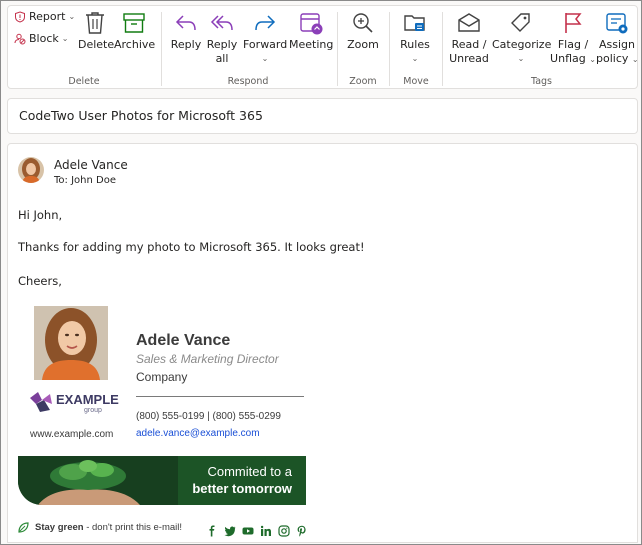 Image resolution: width=642 pixels, height=545 pixels. Describe the element at coordinates (302, 529) in the screenshot. I see `pinterest-icon` at that location.